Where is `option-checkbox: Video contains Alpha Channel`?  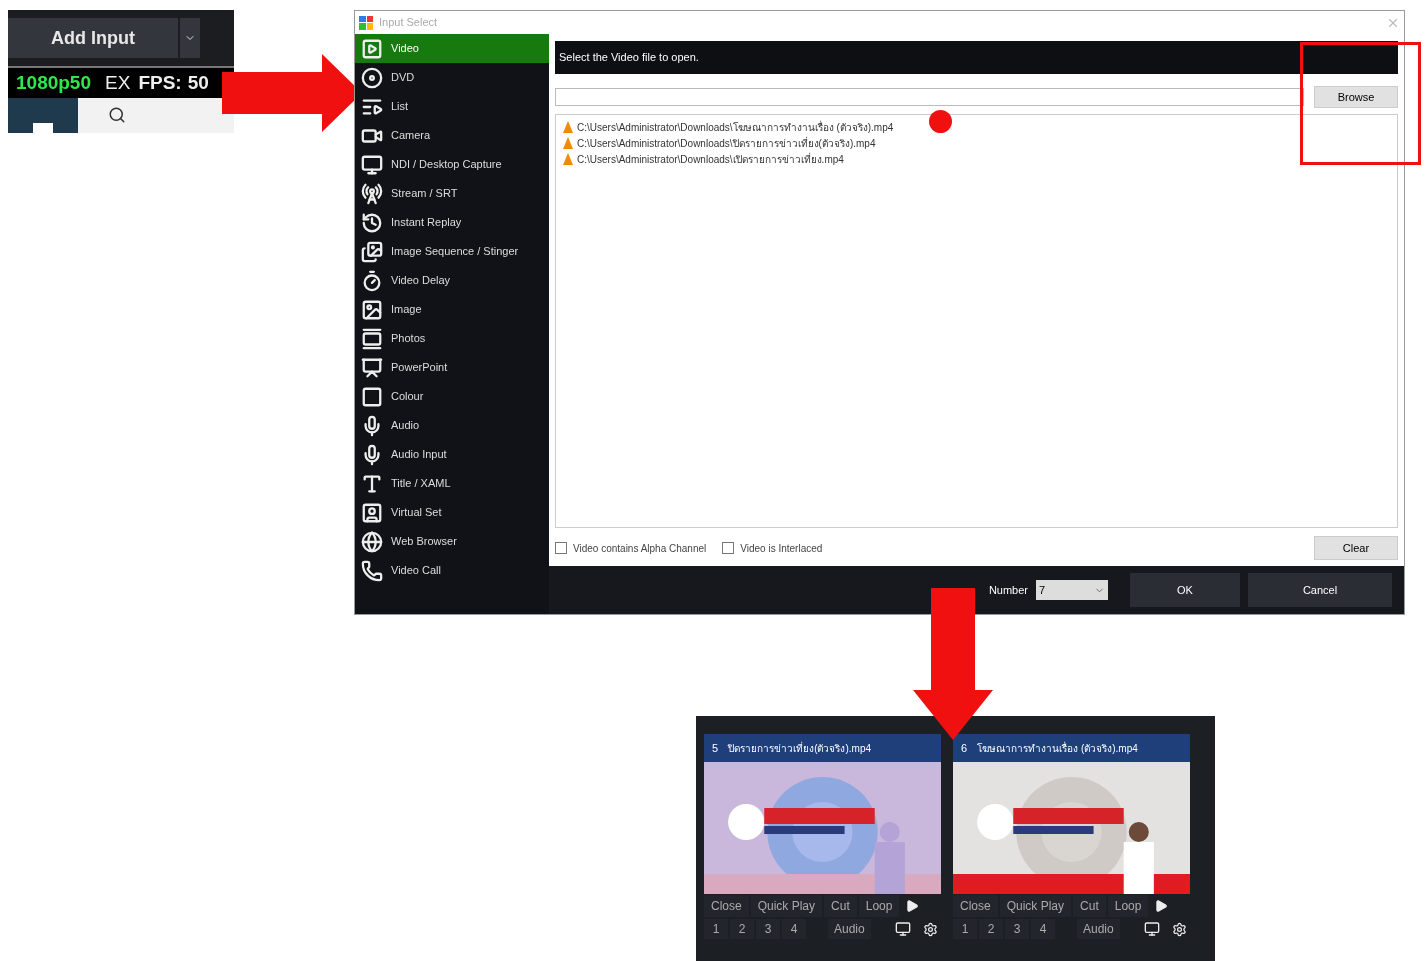
option-checkbox: Video contains Alpha Channel is located at coordinates (631, 548).